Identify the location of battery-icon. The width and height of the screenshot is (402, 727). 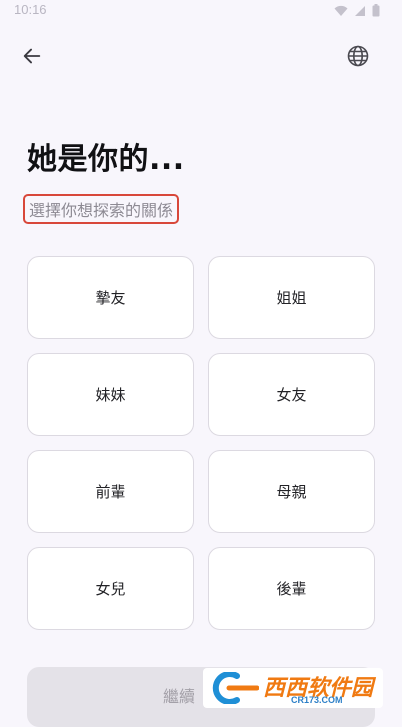
(376, 10).